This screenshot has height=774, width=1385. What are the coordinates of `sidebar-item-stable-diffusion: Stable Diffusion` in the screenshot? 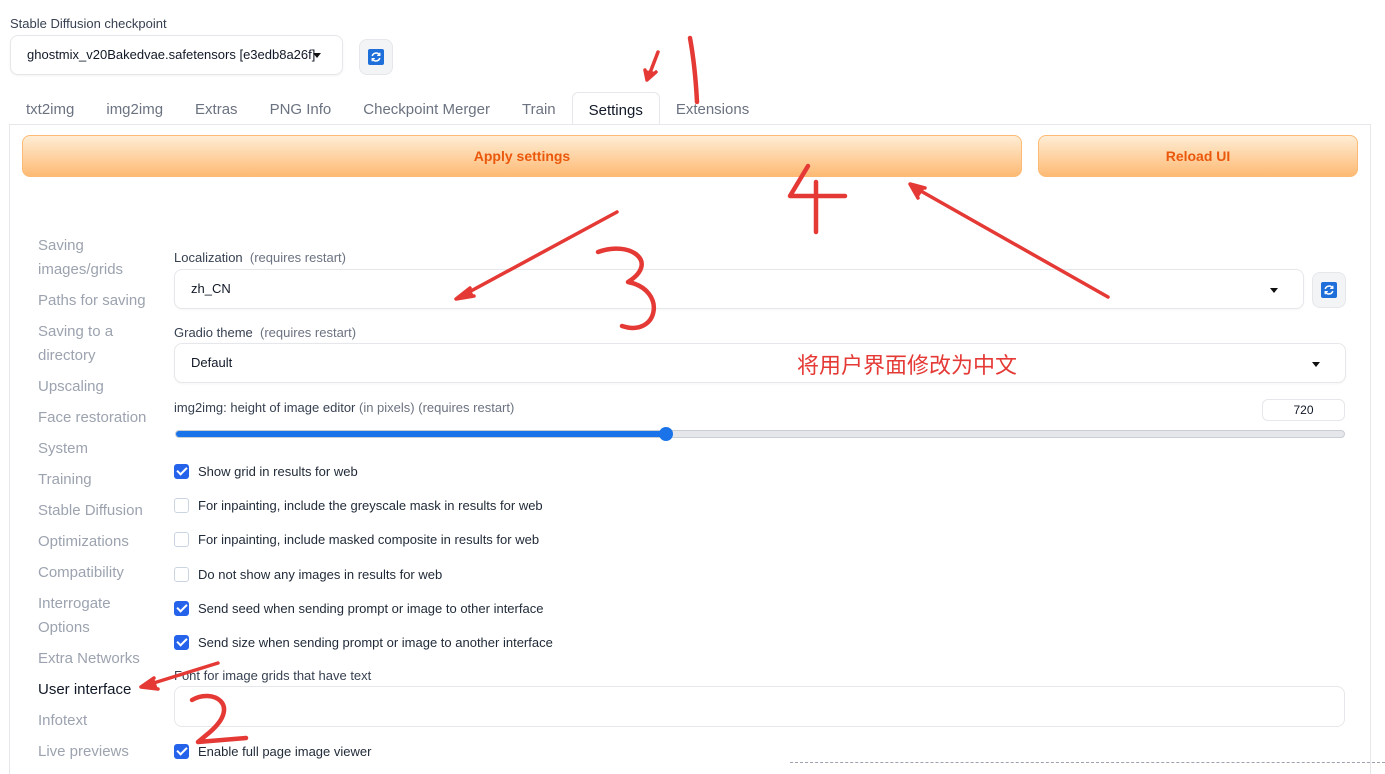 It's located at (98, 511).